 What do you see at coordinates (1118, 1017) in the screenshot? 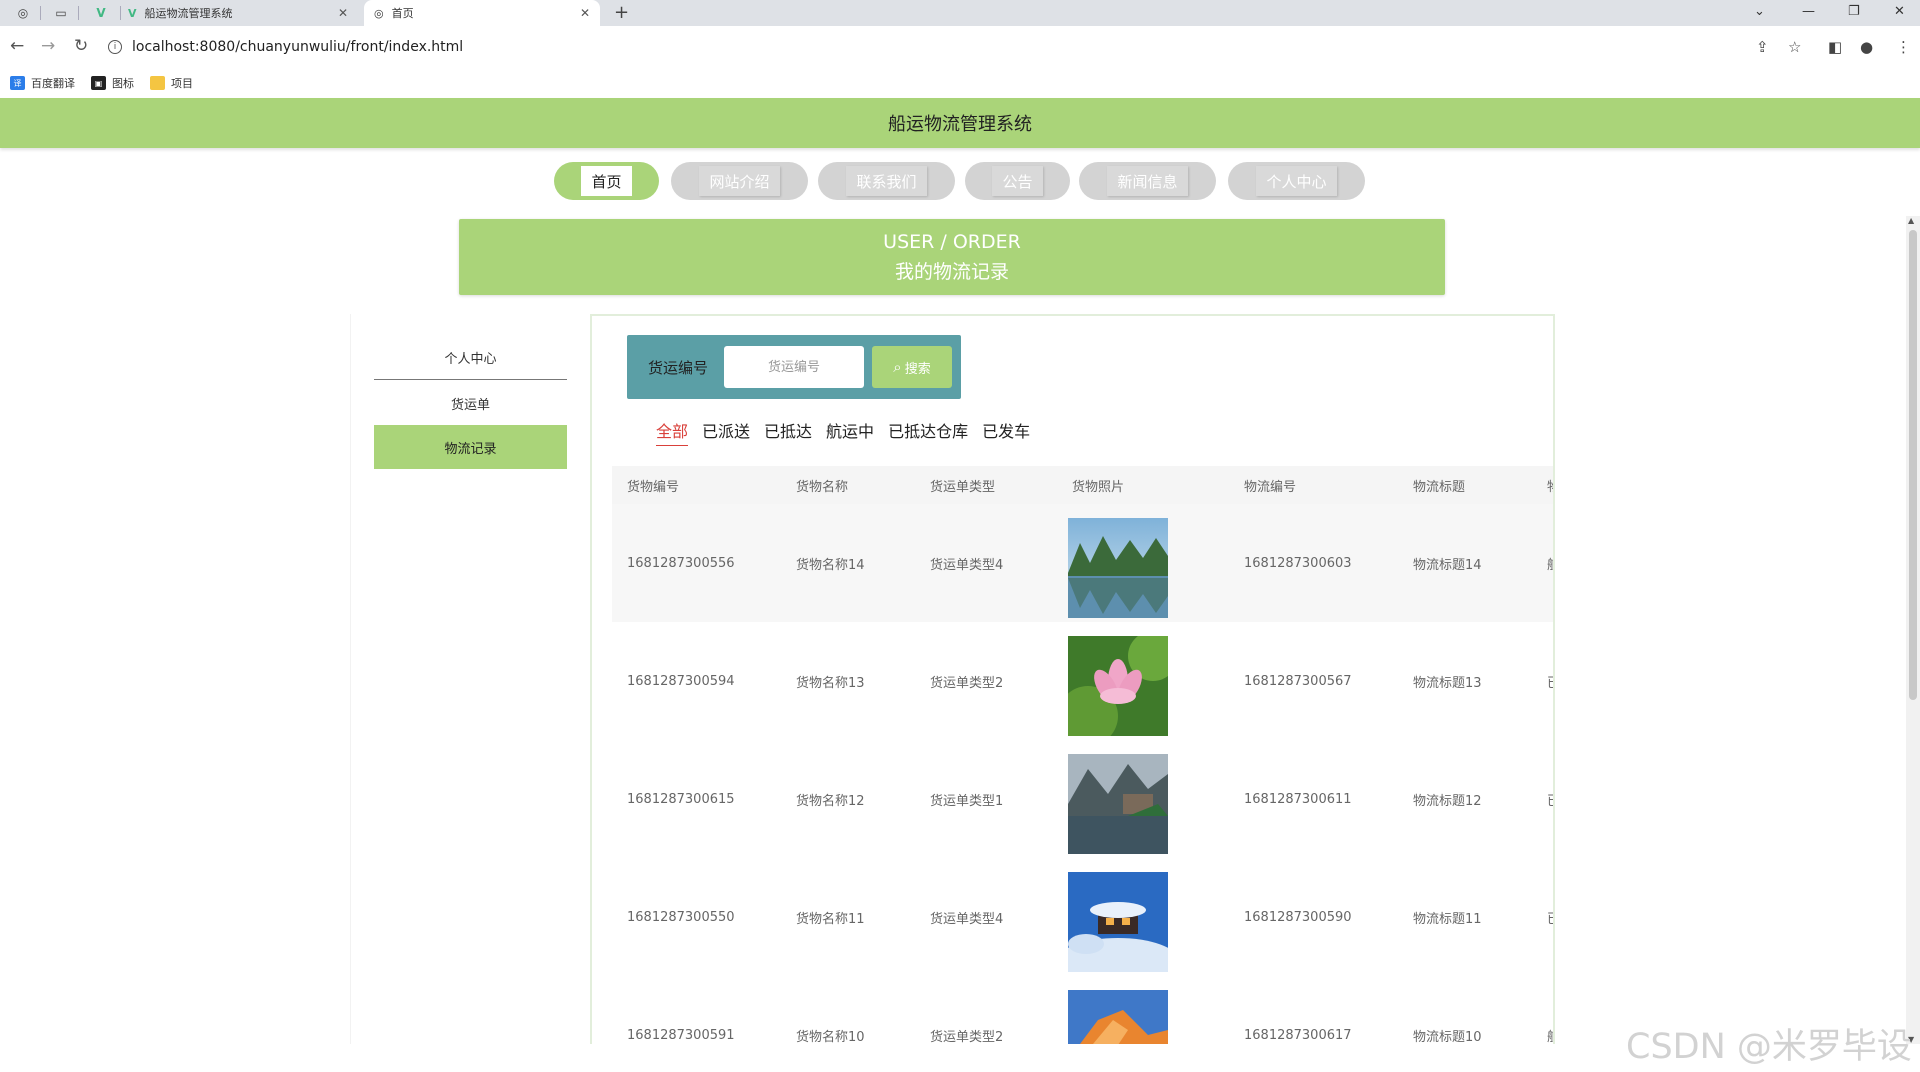
I see `cargo-photo-orange-peak` at bounding box center [1118, 1017].